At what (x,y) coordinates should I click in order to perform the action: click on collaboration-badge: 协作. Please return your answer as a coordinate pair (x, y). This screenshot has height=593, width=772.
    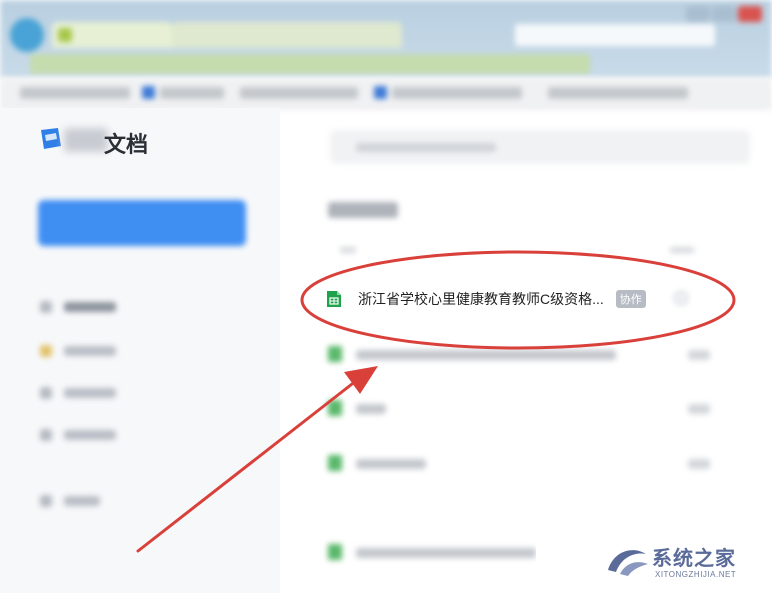
    Looking at the image, I should click on (630, 299).